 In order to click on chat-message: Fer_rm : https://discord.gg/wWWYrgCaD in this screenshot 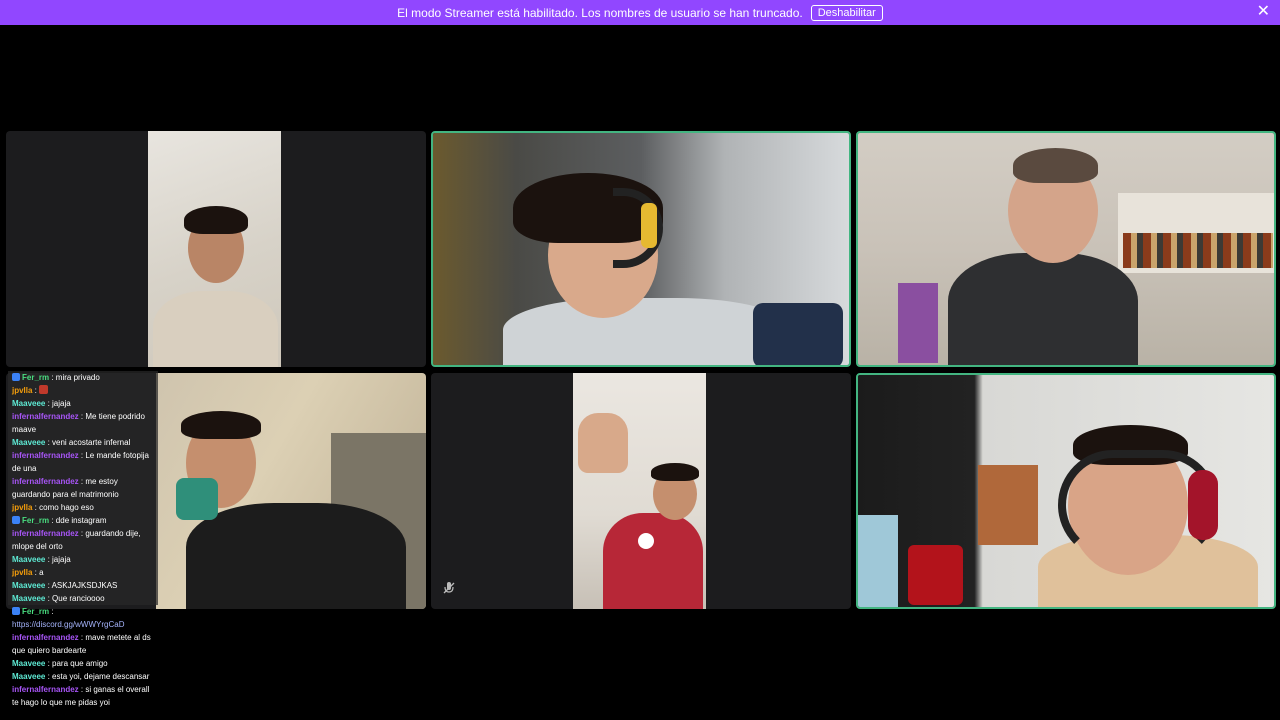, I will do `click(83, 618)`.